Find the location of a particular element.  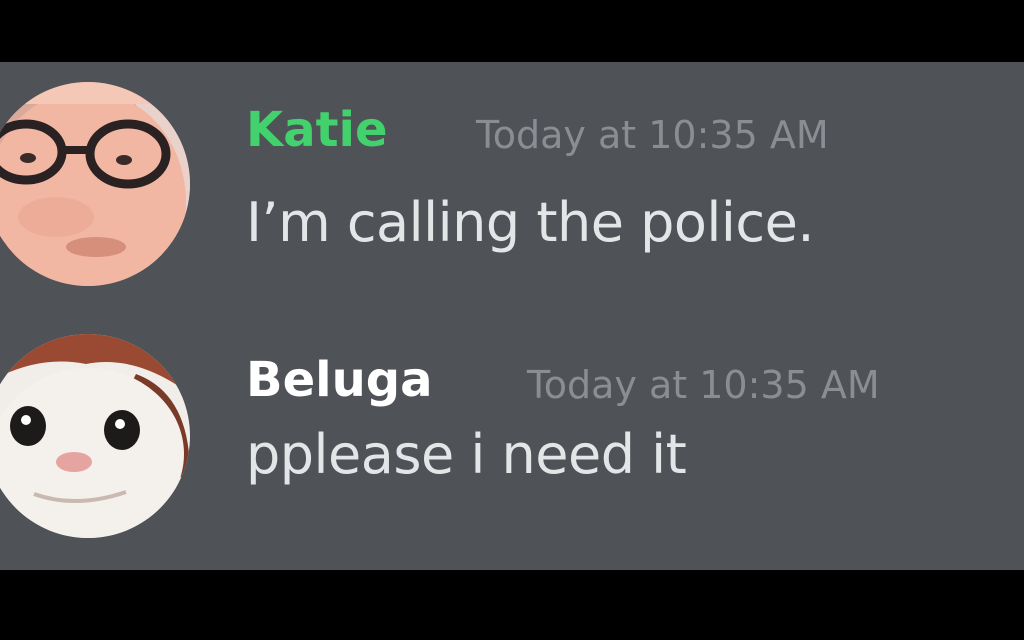

message-author: Beluga is located at coordinates (339, 380).